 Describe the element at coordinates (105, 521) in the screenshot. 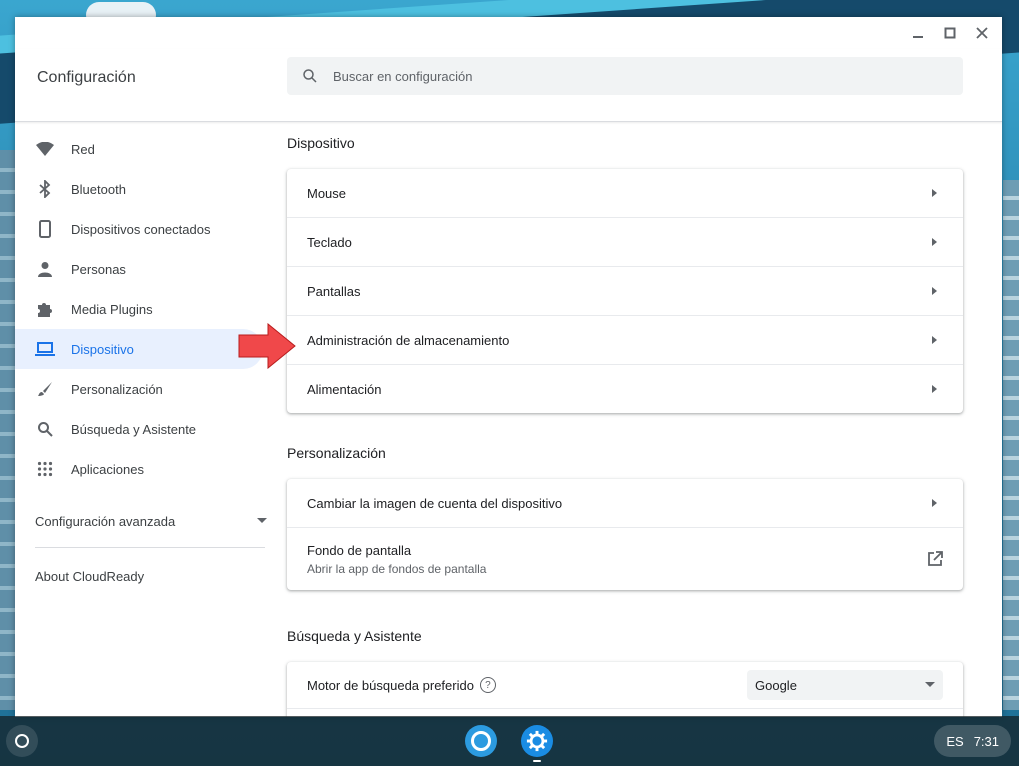

I see `advanced-settings-label: Configuración avanzada` at that location.